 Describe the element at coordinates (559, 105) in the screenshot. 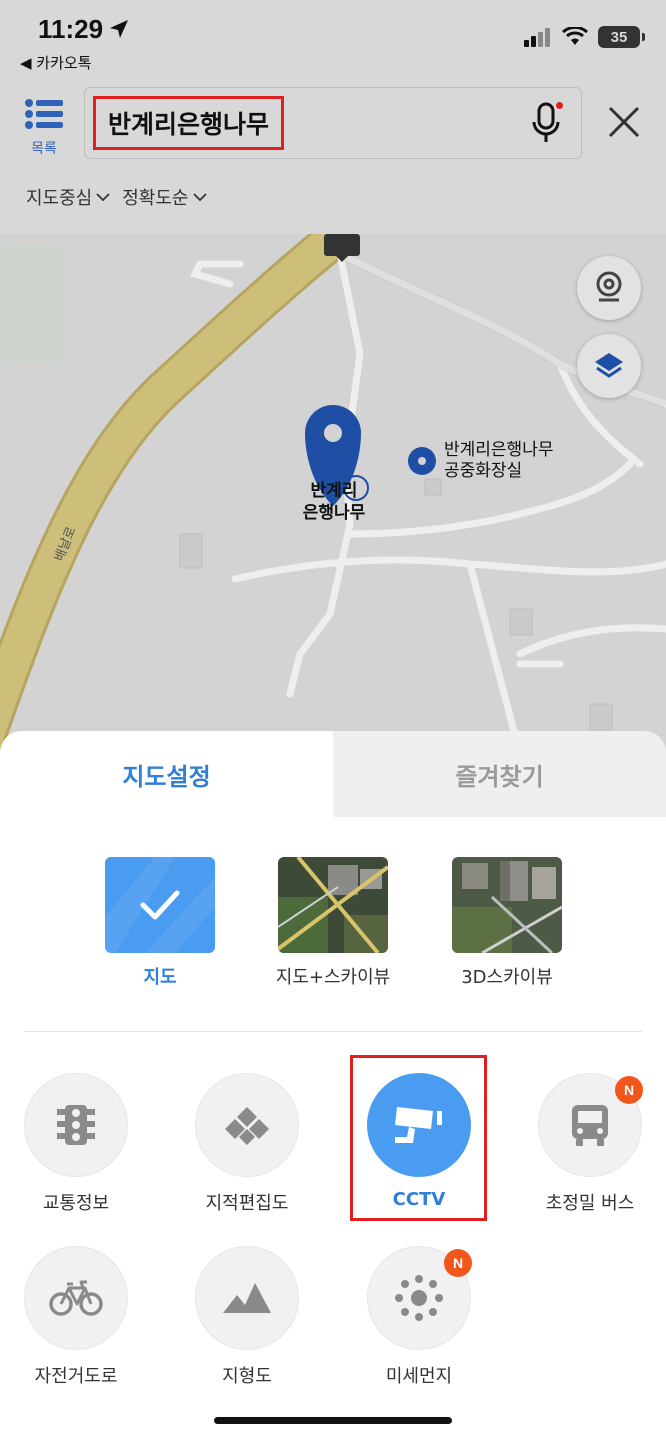

I see `mic-active-dot` at that location.